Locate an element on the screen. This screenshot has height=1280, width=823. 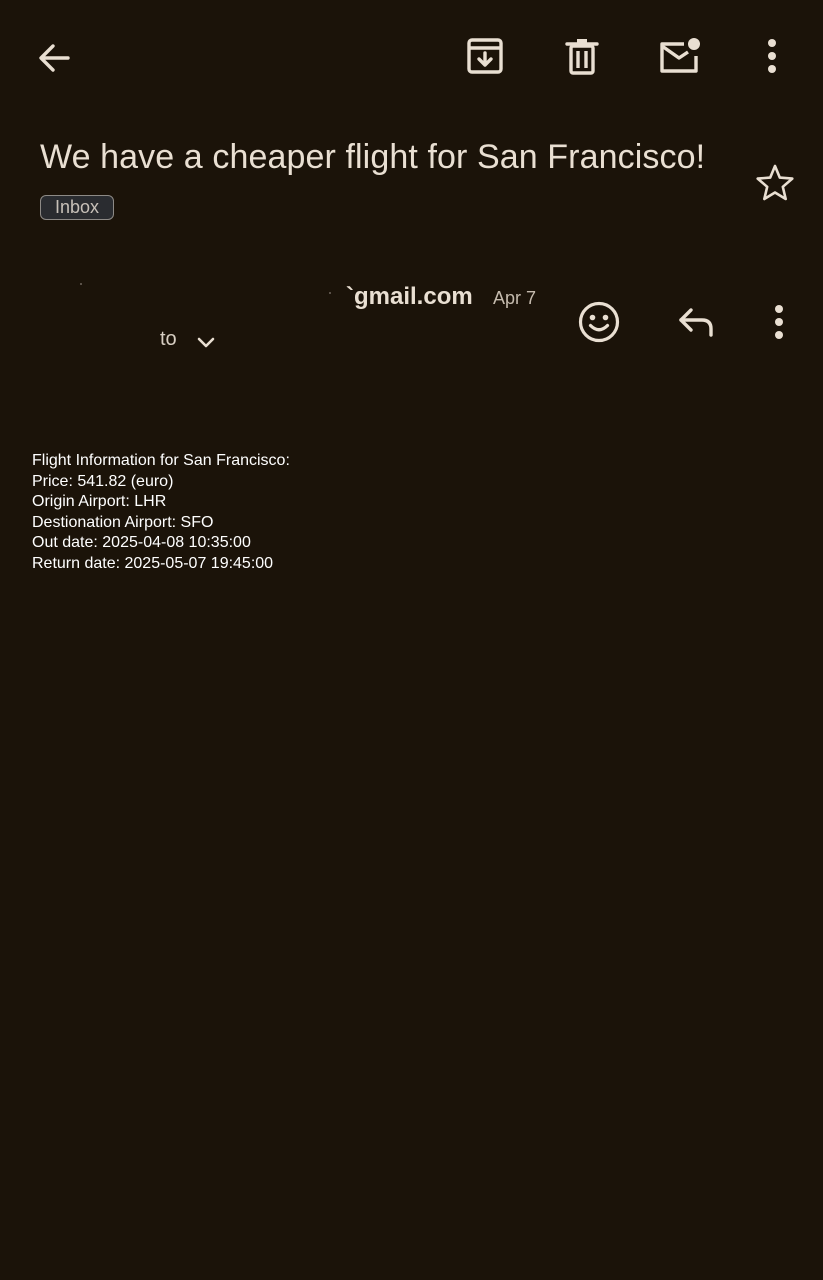
body-line: Flight Information for San Francisco: is located at coordinates (161, 460).